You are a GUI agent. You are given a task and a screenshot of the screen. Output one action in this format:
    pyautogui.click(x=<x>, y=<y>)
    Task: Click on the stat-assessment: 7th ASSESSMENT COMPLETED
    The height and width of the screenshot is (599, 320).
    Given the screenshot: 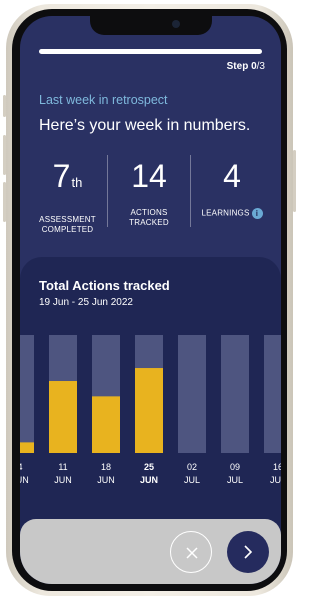 What is the action you would take?
    pyautogui.click(x=67, y=193)
    